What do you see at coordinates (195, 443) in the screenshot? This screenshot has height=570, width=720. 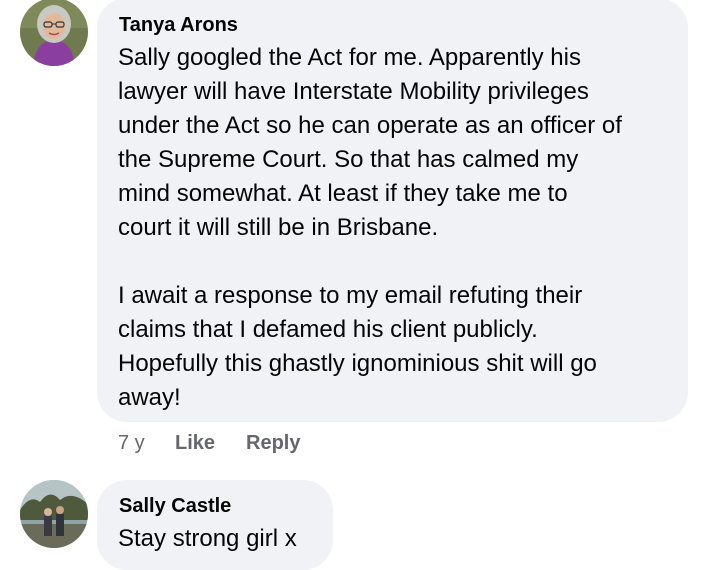 I see `like-button: Like` at bounding box center [195, 443].